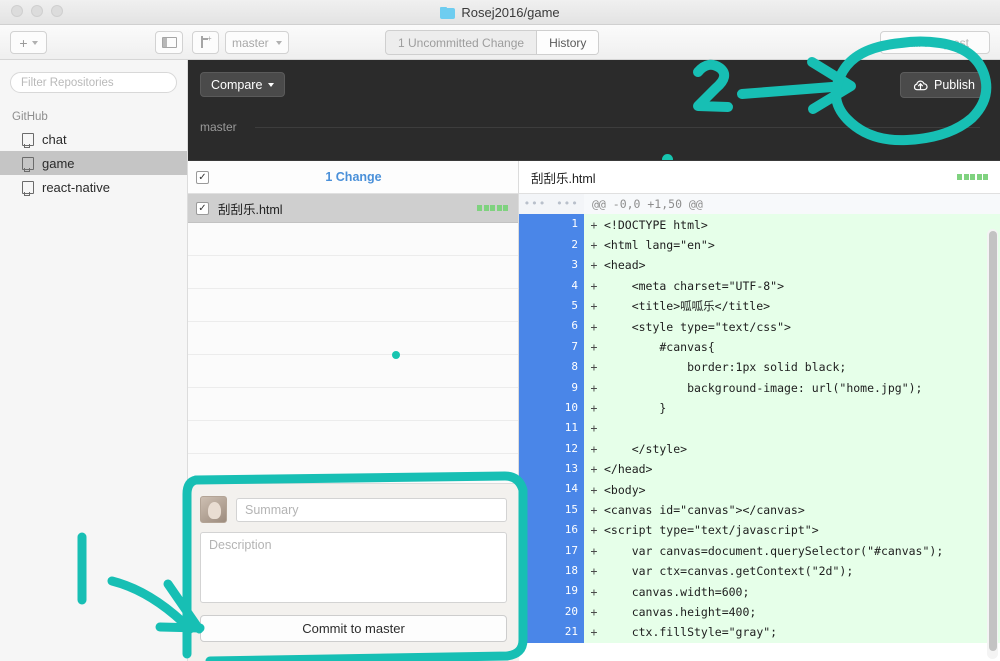 The height and width of the screenshot is (661, 1000). Describe the element at coordinates (759, 245) in the screenshot. I see `diff-line-row: 2 + <html lang="en">` at that location.